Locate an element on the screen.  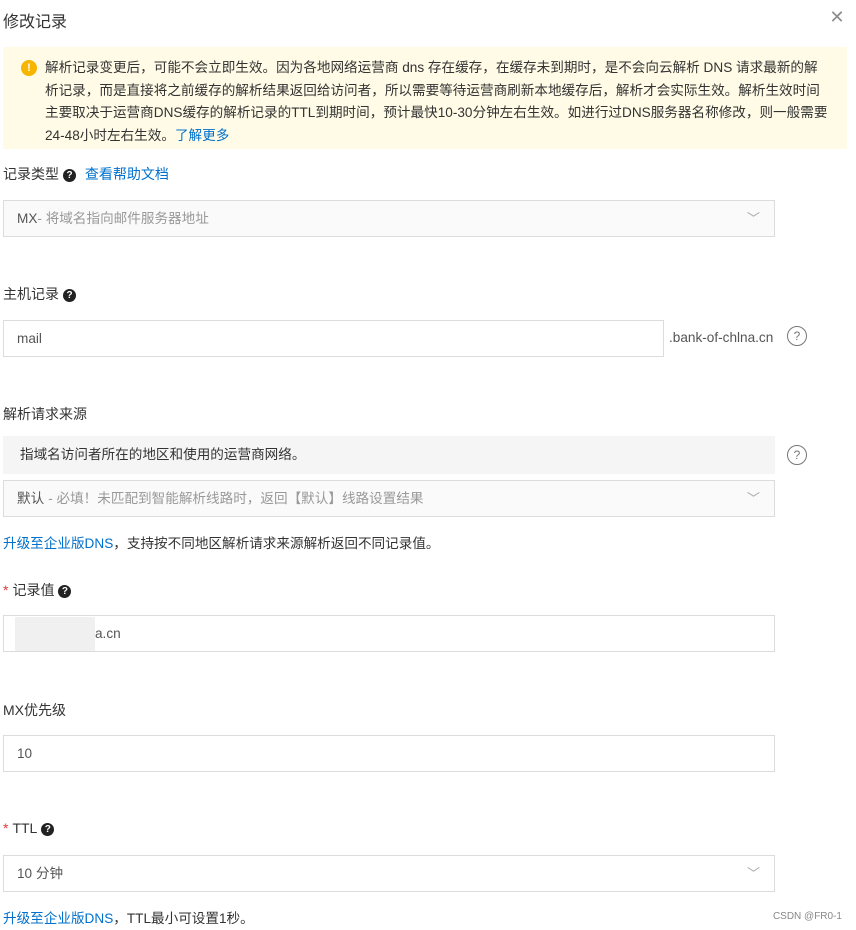
record-type-value: MX is located at coordinates (27, 218).